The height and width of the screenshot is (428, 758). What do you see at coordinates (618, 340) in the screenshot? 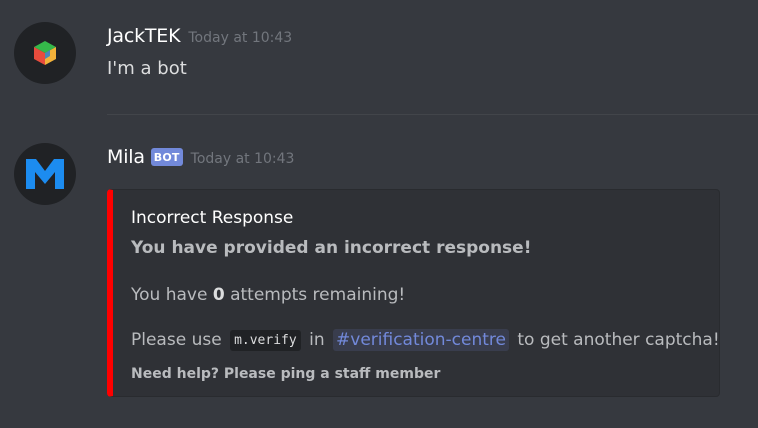
I see `please-suffix: to get another captcha!` at bounding box center [618, 340].